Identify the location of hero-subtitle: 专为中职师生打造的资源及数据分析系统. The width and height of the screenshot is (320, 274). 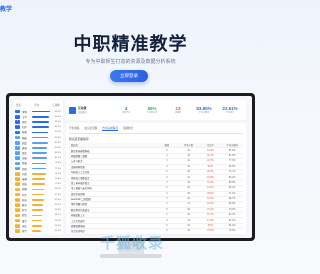
(130, 62).